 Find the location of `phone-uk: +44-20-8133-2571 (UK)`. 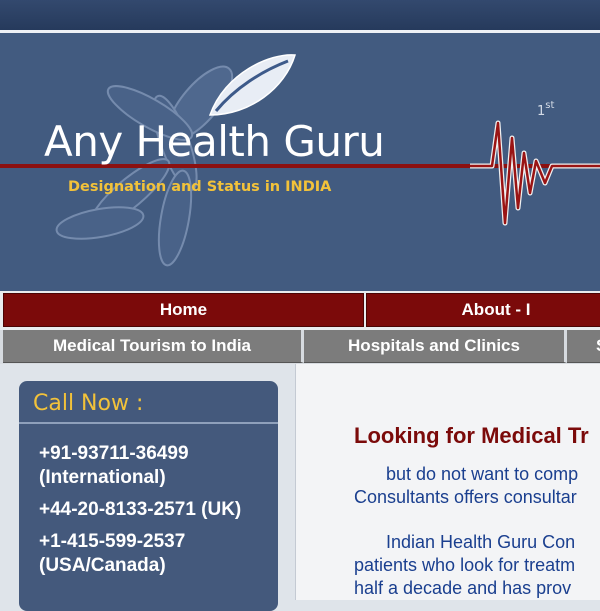

phone-uk: +44-20-8133-2571 (UK) is located at coordinates (156, 510).